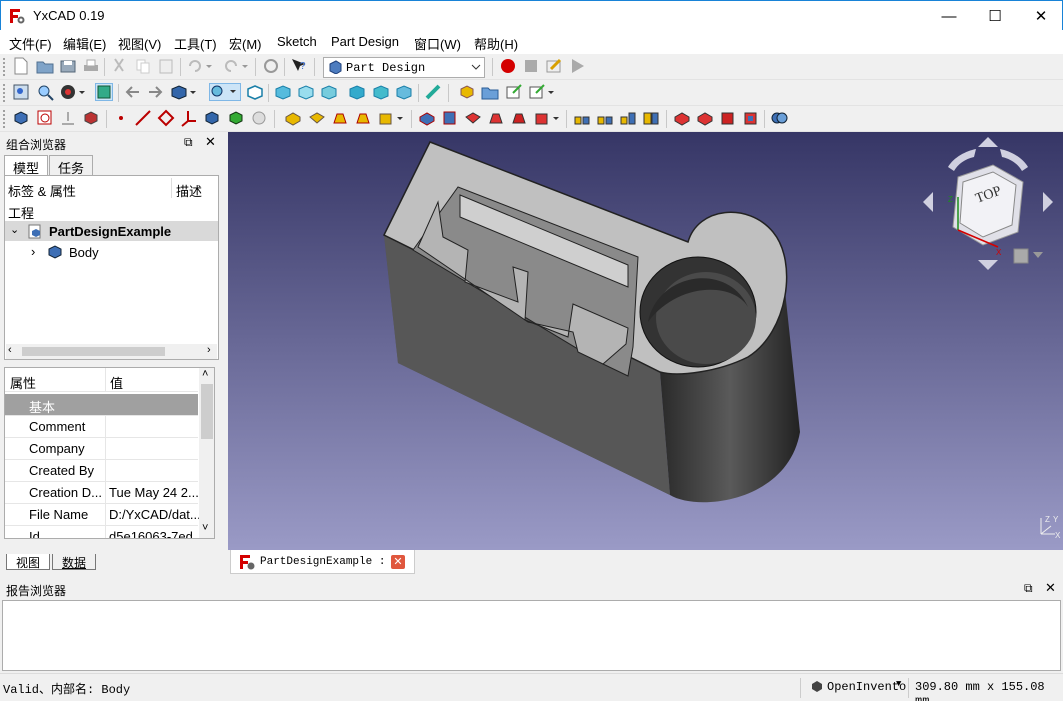 The height and width of the screenshot is (701, 1063). I want to click on create-group-icon, so click(490, 92).